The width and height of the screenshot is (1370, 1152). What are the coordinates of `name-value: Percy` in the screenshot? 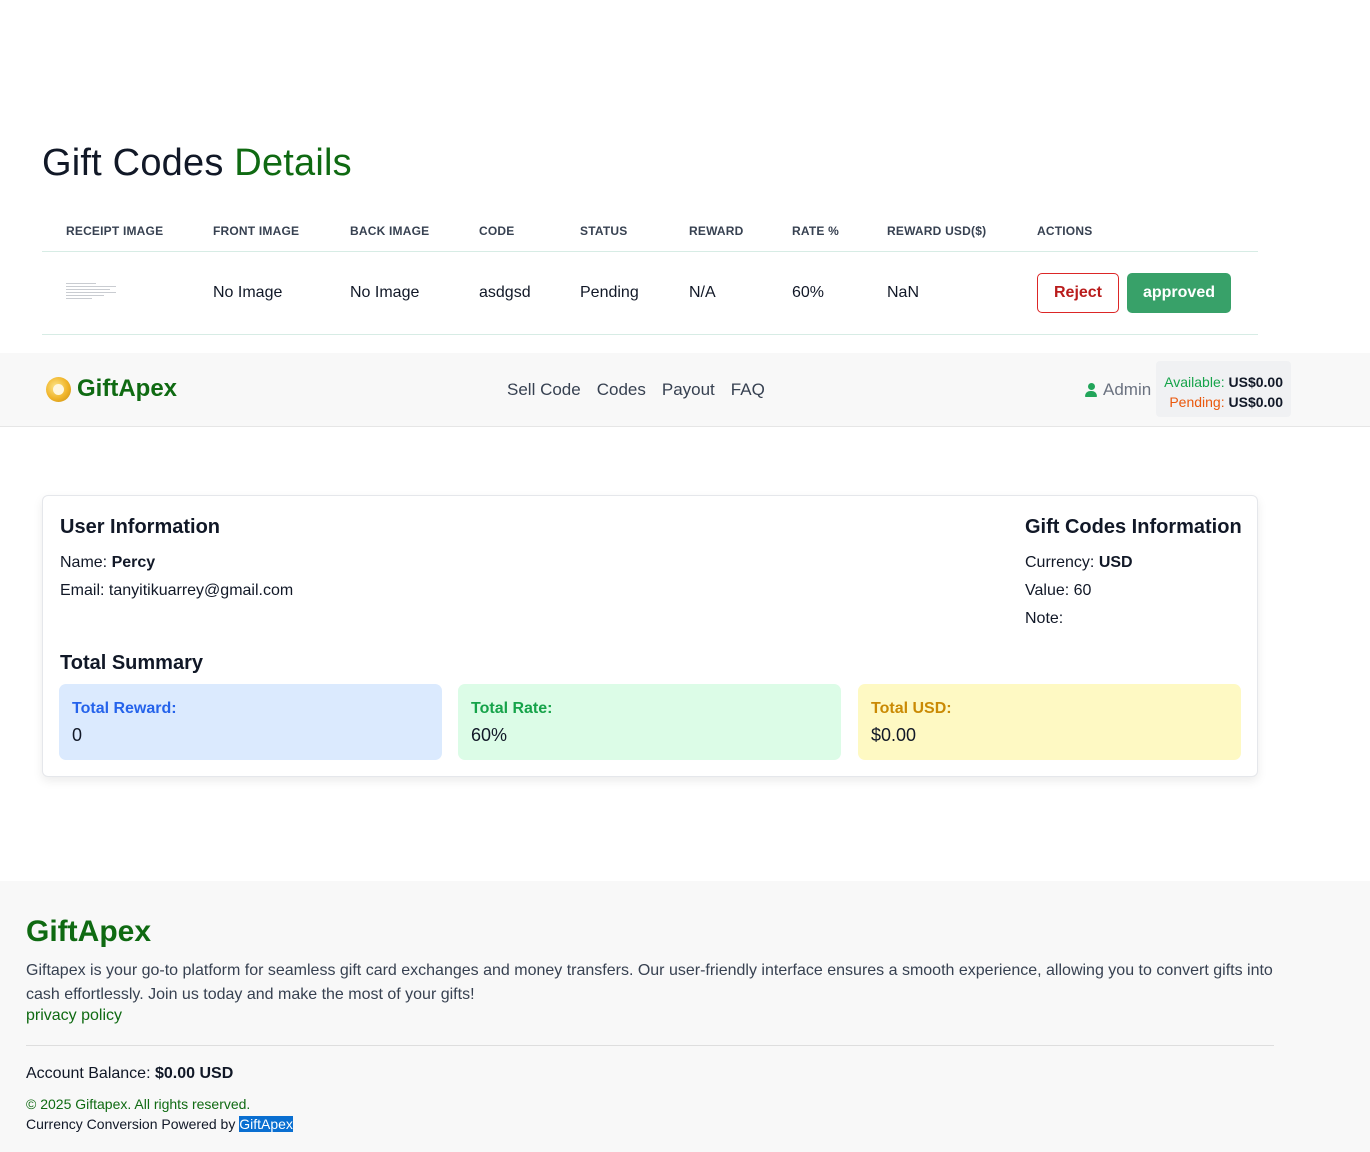 It's located at (133, 562).